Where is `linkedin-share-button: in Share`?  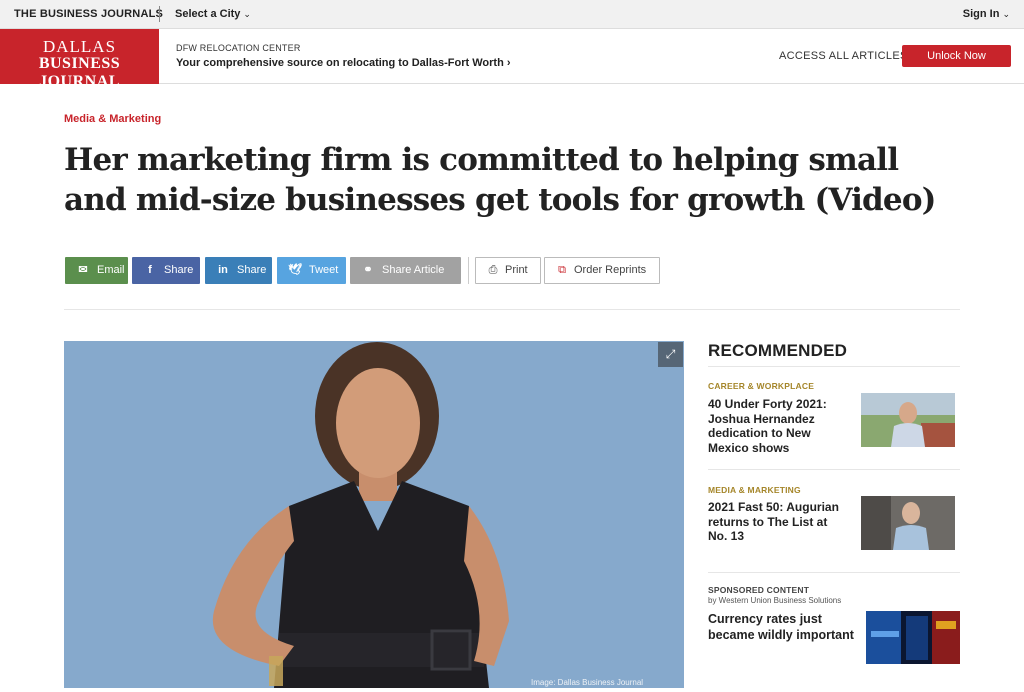 linkedin-share-button: in Share is located at coordinates (238, 270).